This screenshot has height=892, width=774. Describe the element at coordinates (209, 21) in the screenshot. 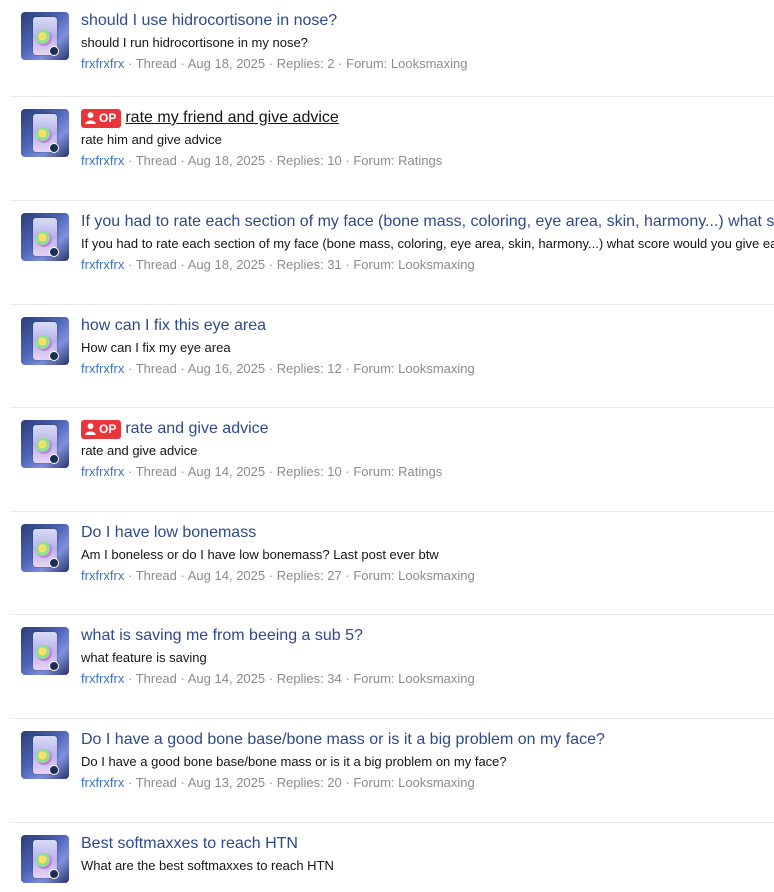

I see `result-title-link: should I use hidrocortisone in nose?` at that location.